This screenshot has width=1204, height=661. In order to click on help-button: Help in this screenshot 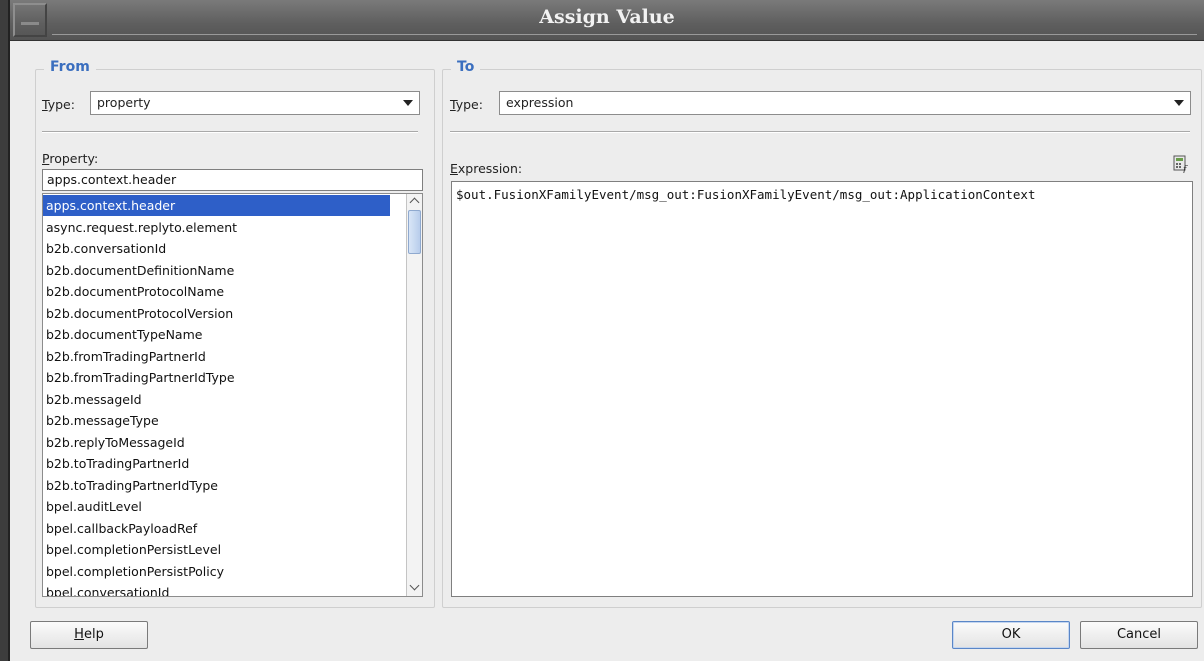, I will do `click(89, 635)`.